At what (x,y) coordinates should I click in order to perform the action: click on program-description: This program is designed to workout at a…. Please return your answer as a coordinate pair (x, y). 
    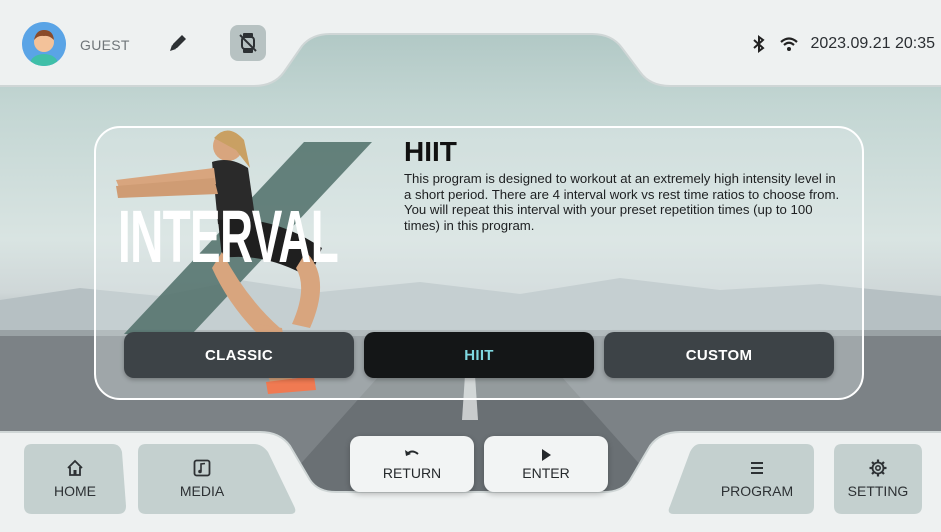
    Looking at the image, I should click on (622, 202).